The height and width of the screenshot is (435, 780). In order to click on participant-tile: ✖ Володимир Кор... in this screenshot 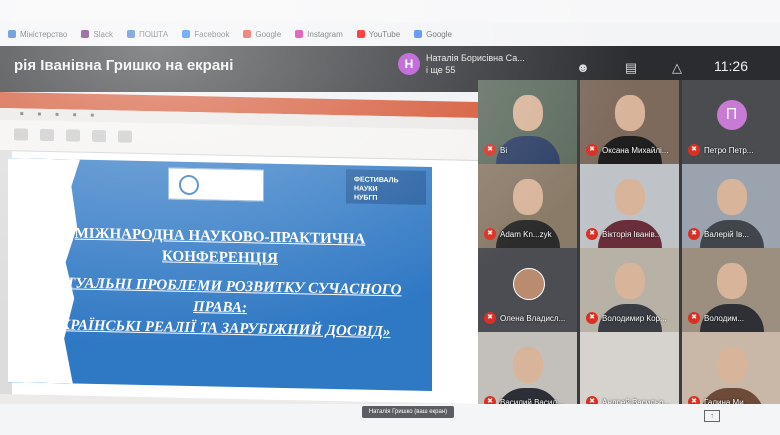, I will do `click(629, 290)`.